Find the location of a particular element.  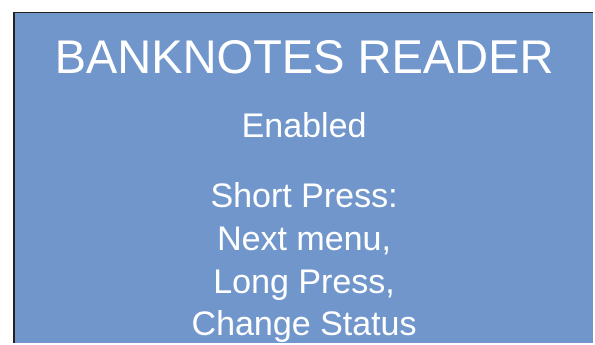

instruction-line: Long Press, is located at coordinates (304, 282).